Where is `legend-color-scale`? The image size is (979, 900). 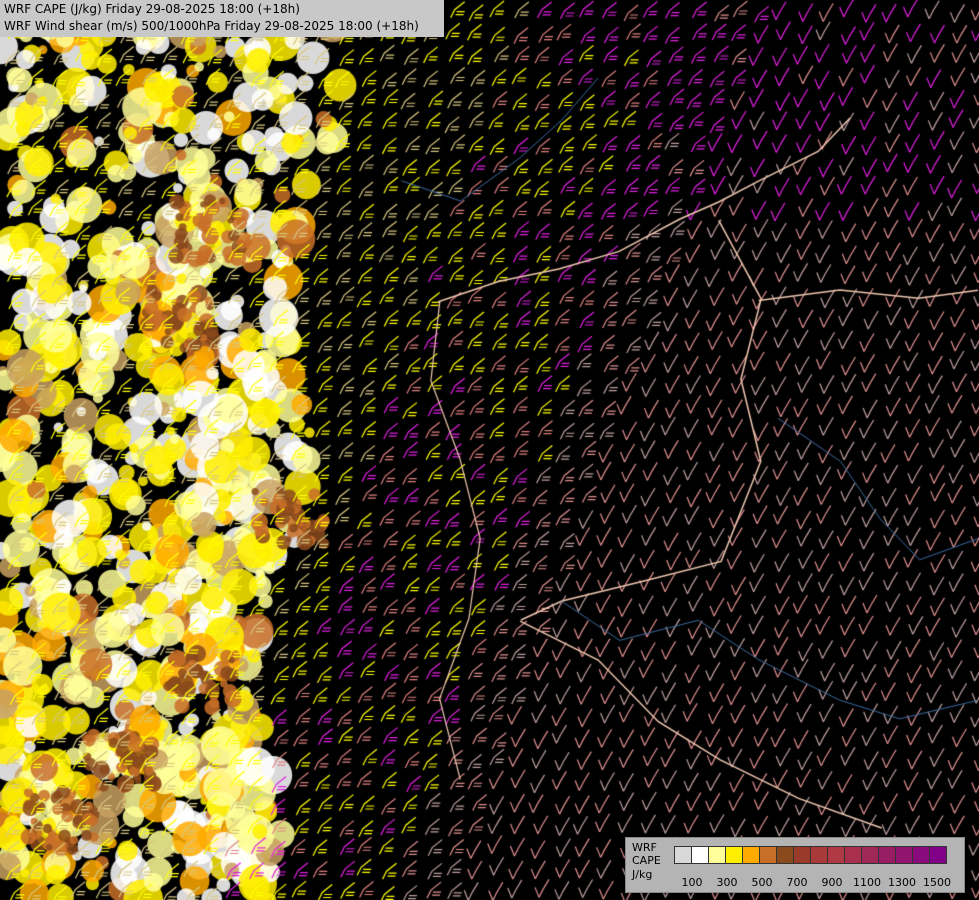 legend-color-scale is located at coordinates (810, 855).